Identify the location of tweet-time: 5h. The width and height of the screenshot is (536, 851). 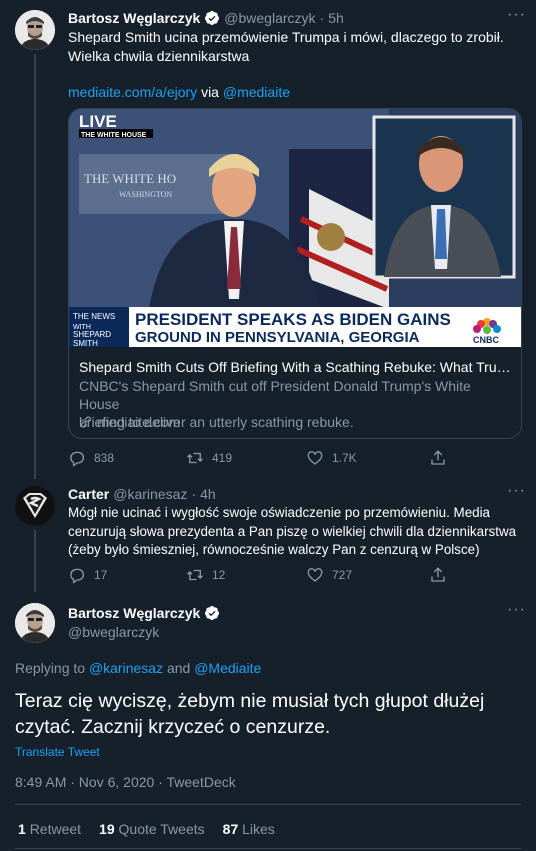
(336, 18).